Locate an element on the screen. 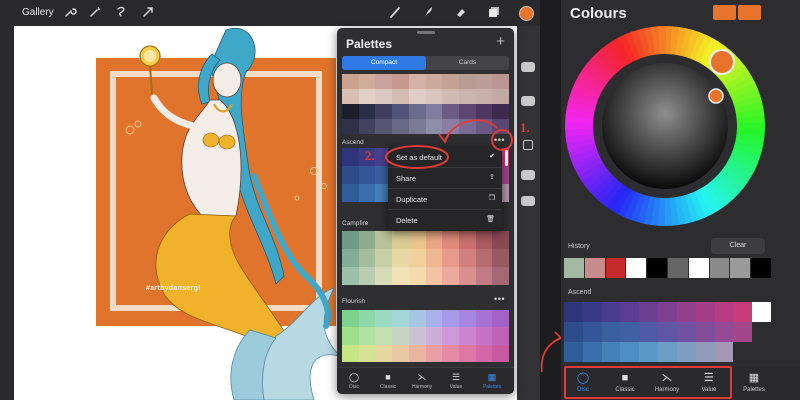 Image resolution: width=800 pixels, height=400 pixels. secondary-color-swatch is located at coordinates (749, 12).